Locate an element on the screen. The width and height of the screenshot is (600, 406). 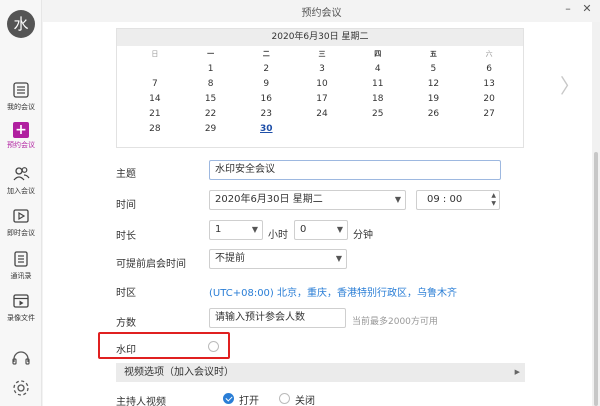
caret-right-icon: ▶ is located at coordinates (517, 372).